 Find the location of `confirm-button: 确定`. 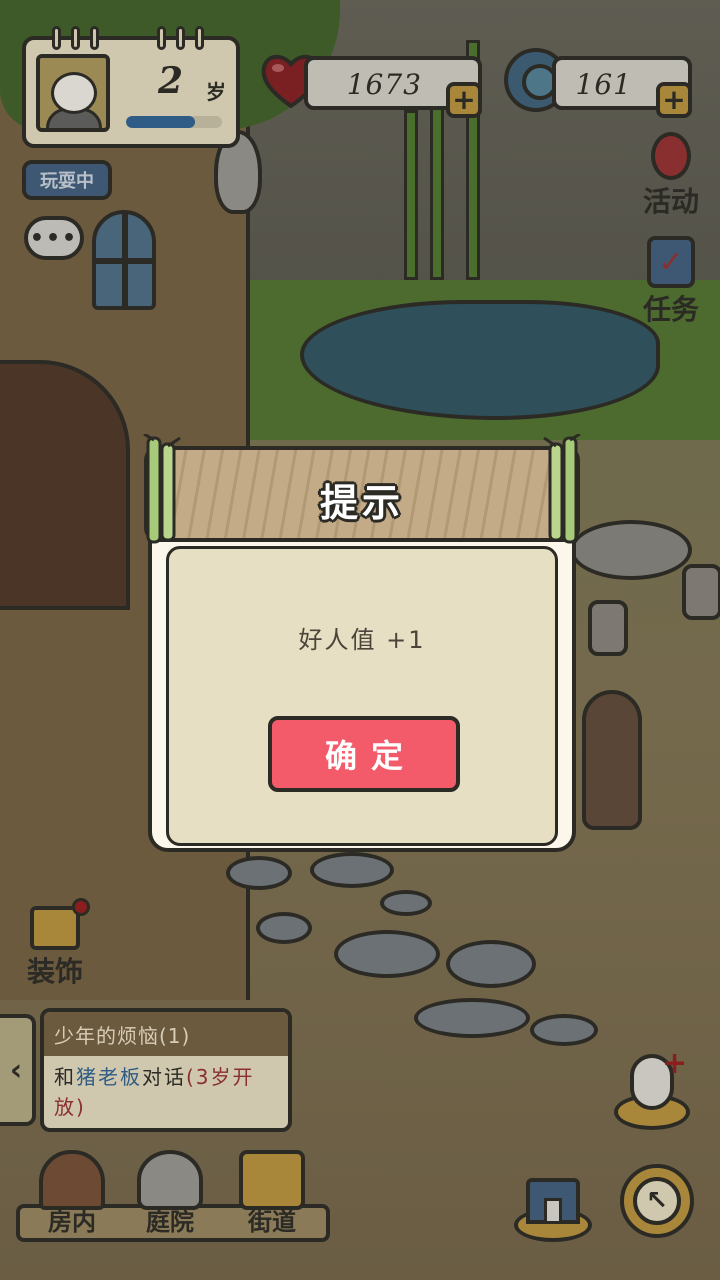

confirm-button: 确定 is located at coordinates (364, 754).